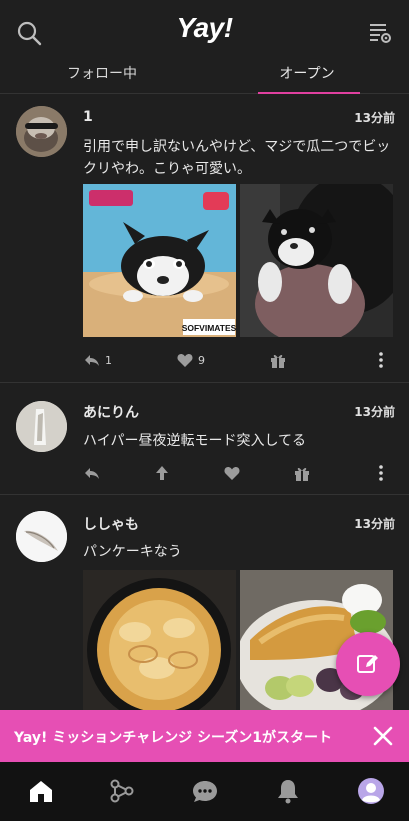  Describe the element at coordinates (41, 791) in the screenshot. I see `home-icon` at that location.